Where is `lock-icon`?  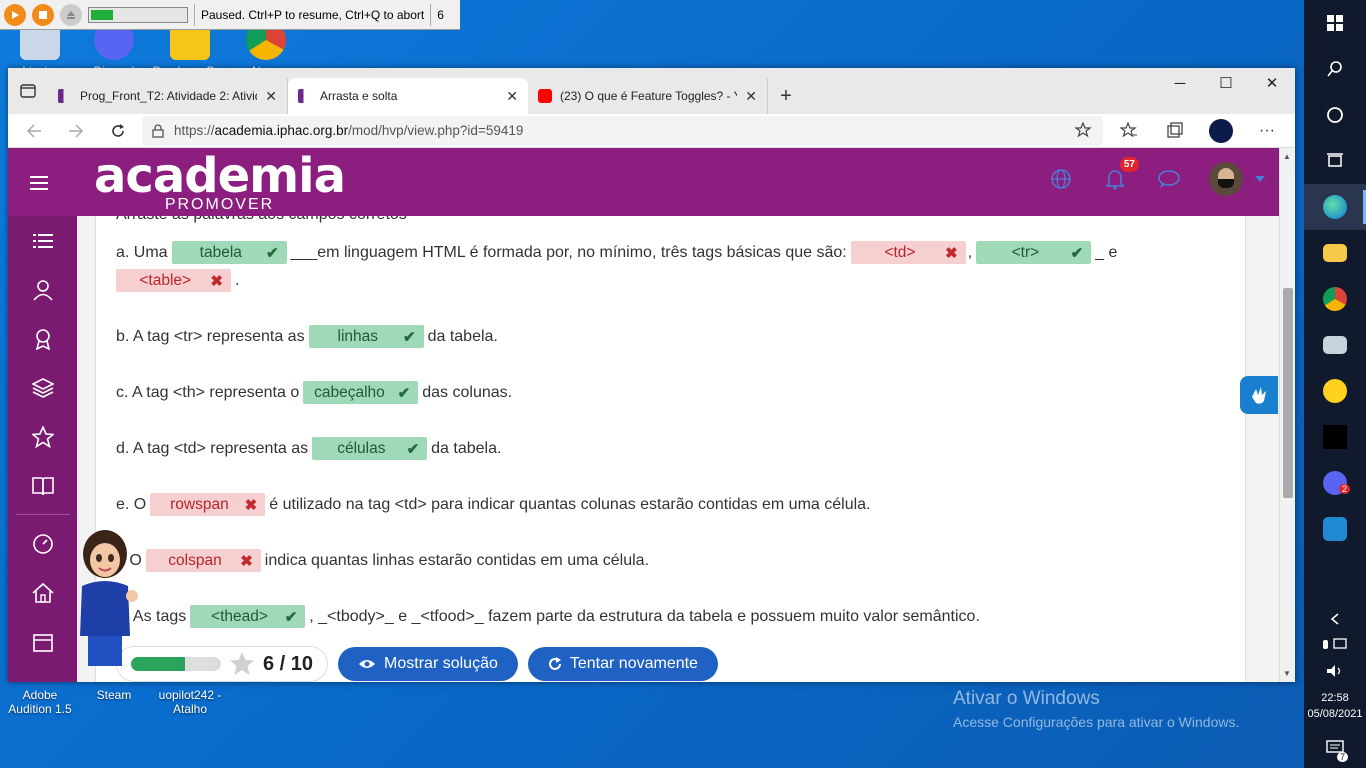
lock-icon is located at coordinates (158, 130).